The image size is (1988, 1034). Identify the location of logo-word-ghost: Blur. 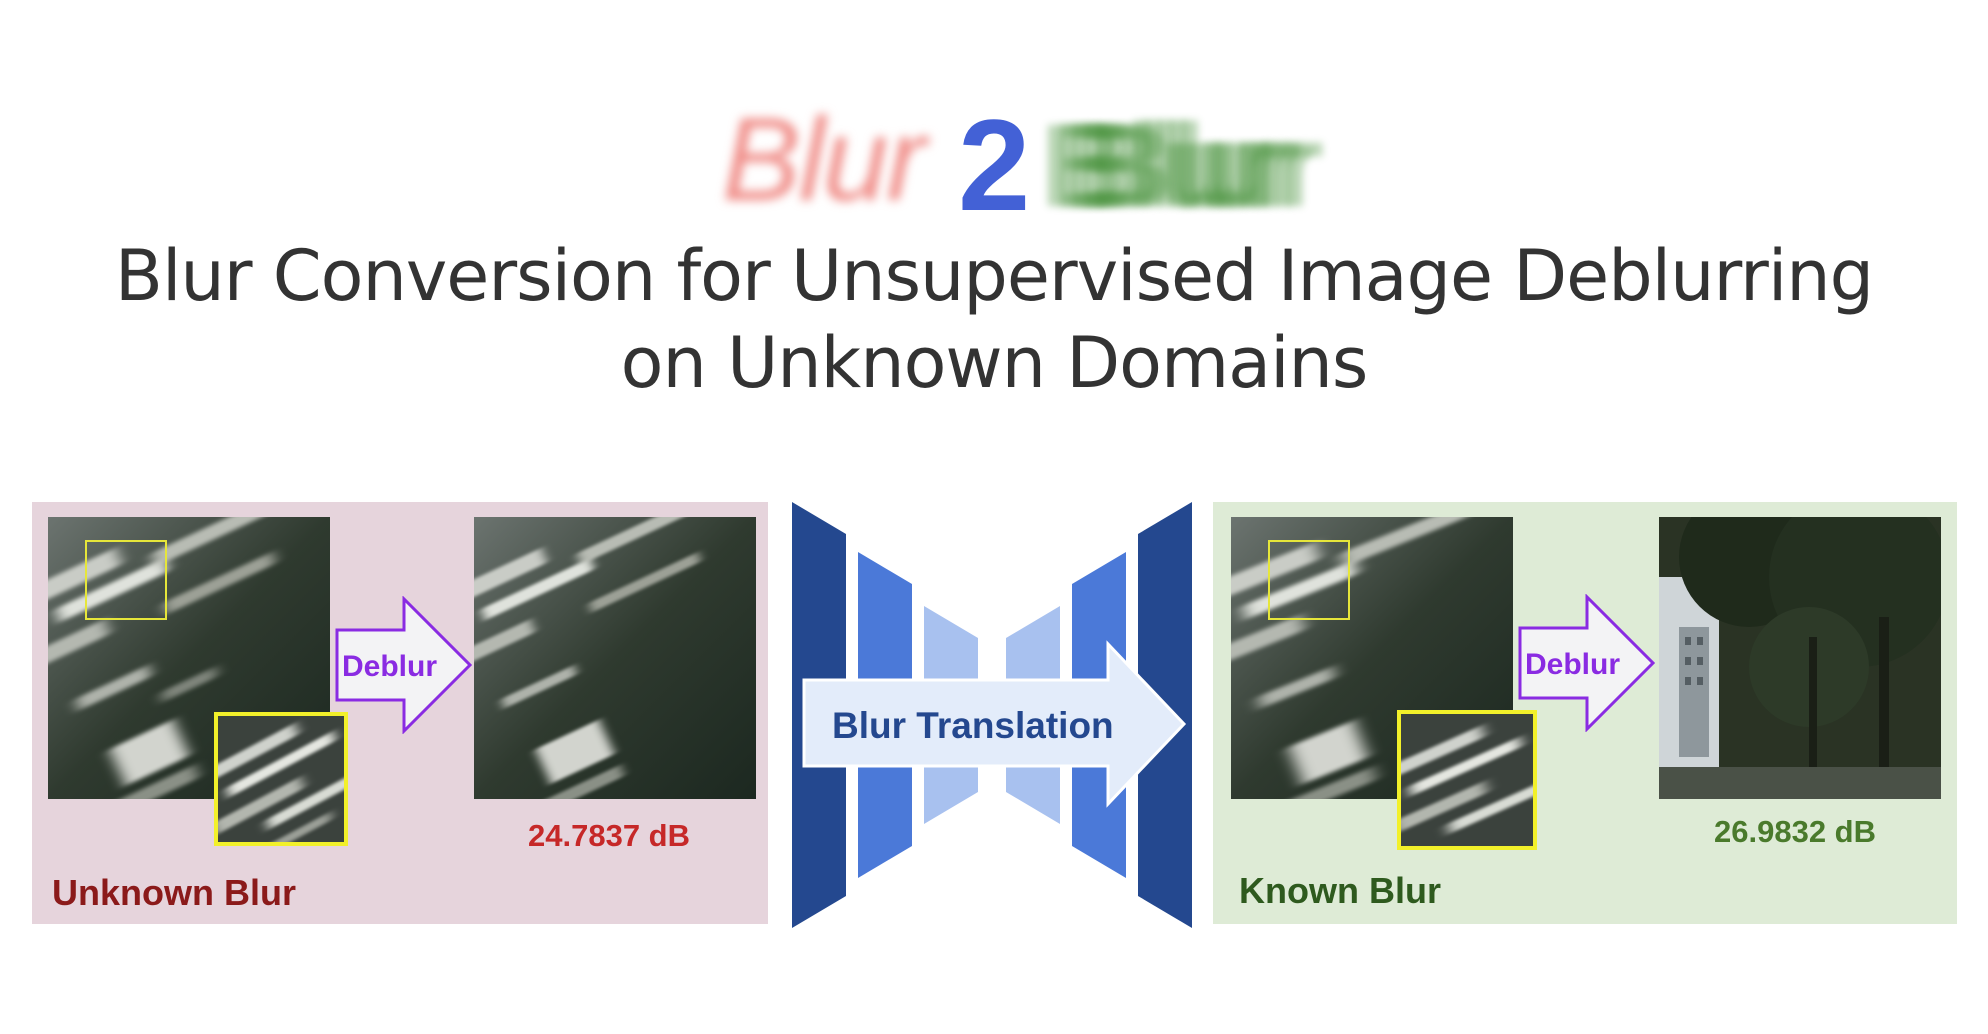
(1206, 166).